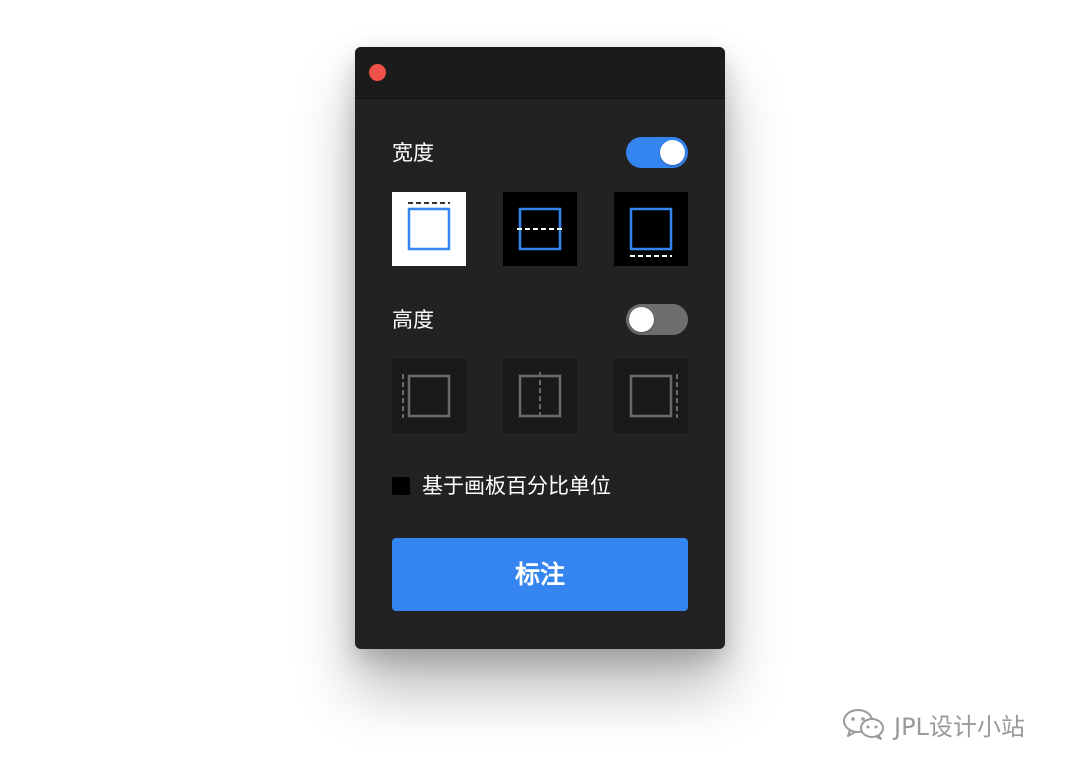 Image resolution: width=1080 pixels, height=771 pixels. Describe the element at coordinates (540, 574) in the screenshot. I see `annotate-button: 标注` at that location.